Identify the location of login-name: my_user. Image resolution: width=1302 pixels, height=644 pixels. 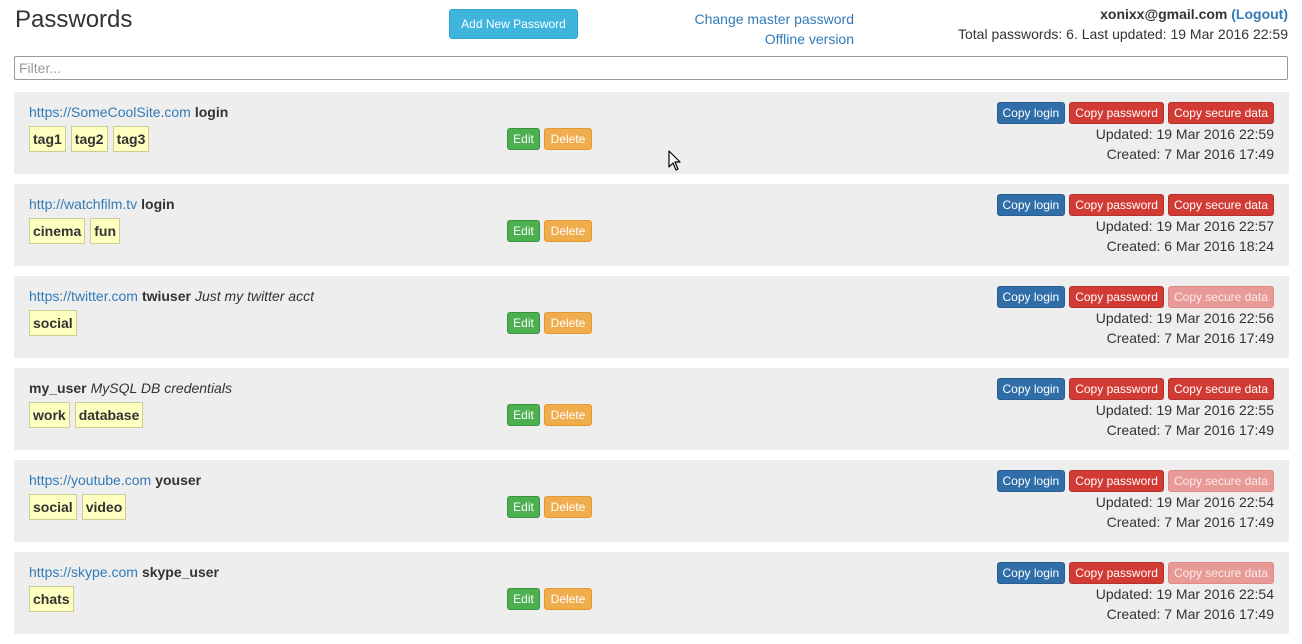
(58, 388).